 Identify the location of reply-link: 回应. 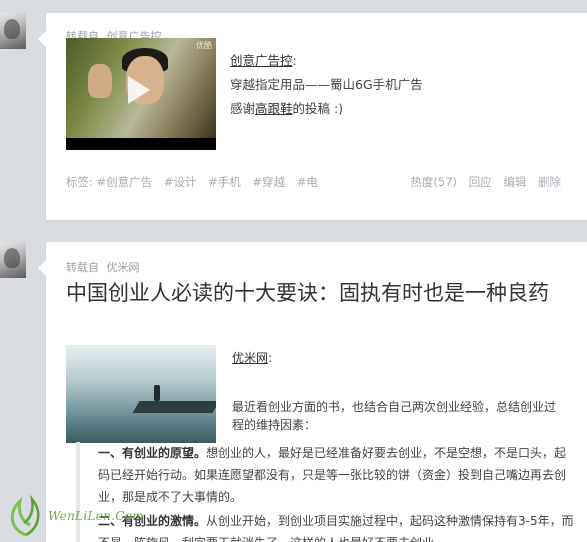
(480, 182).